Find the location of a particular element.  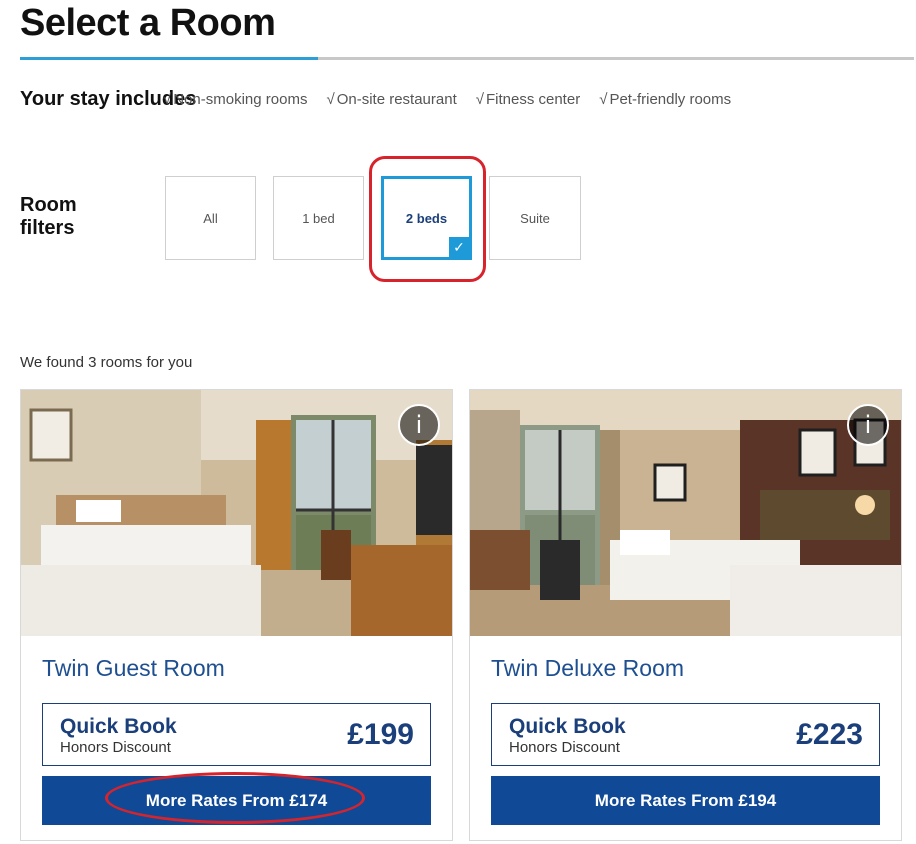

amenity-label: On-site restaurant is located at coordinates (396, 99).